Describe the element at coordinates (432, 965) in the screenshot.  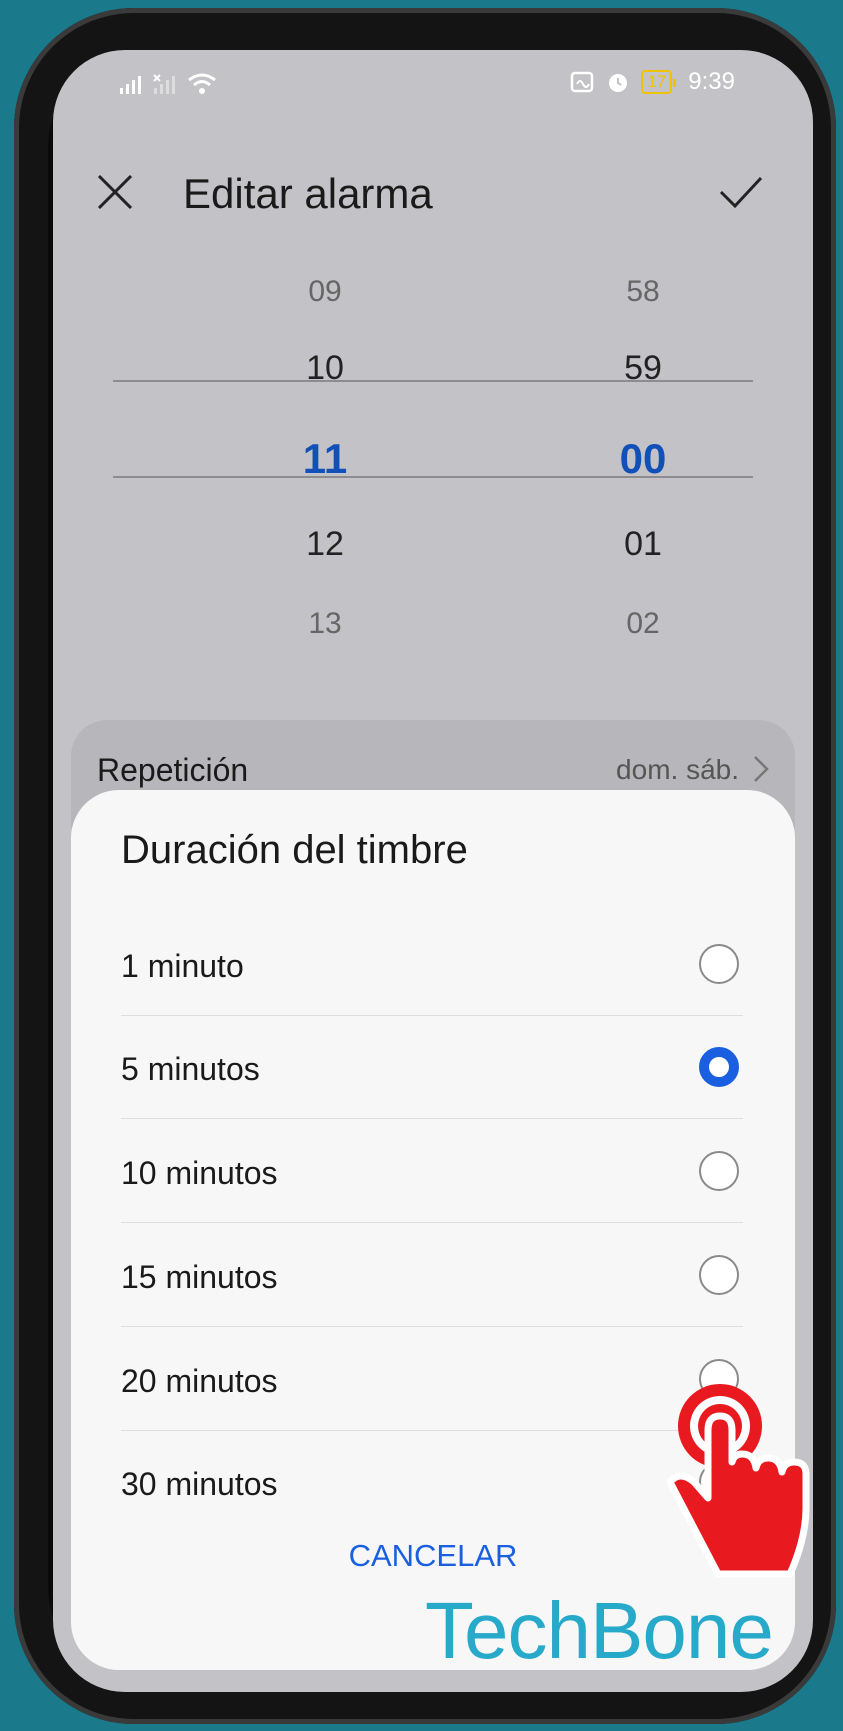
I see `option-1-minute: 1 minuto` at that location.